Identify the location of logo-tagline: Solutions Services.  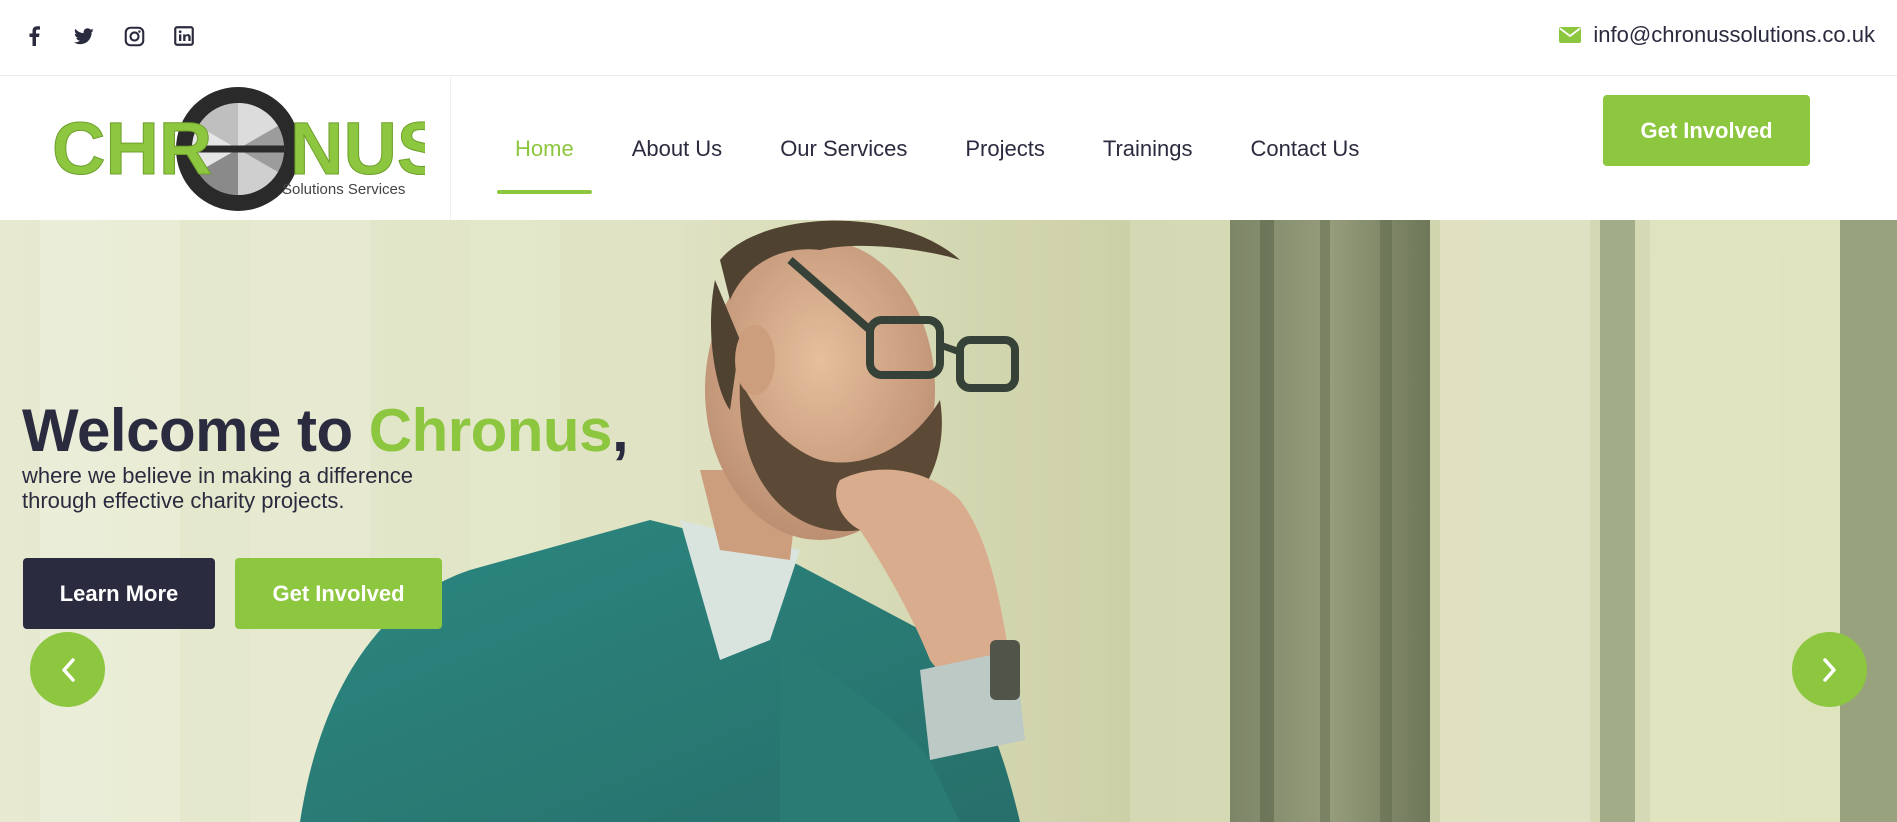
(343, 189).